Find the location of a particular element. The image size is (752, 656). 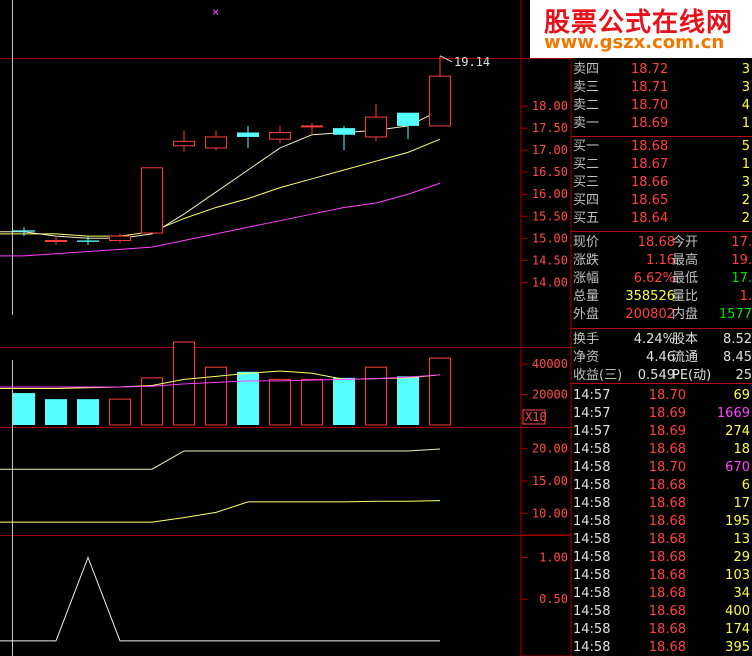

bid-row: 买四 18.65 2 is located at coordinates (661, 201).